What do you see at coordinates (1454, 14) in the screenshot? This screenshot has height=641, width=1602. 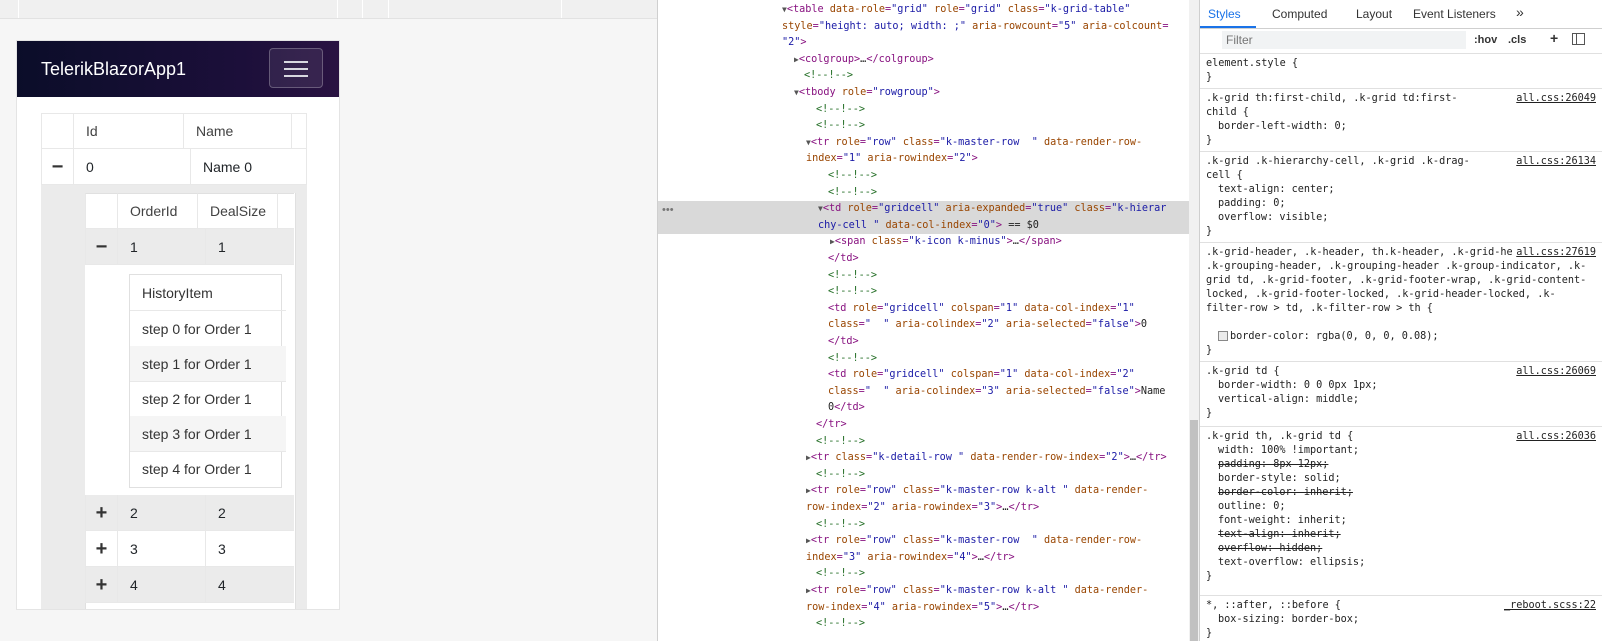 I see `tab-event-listeners: Event Listeners` at bounding box center [1454, 14].